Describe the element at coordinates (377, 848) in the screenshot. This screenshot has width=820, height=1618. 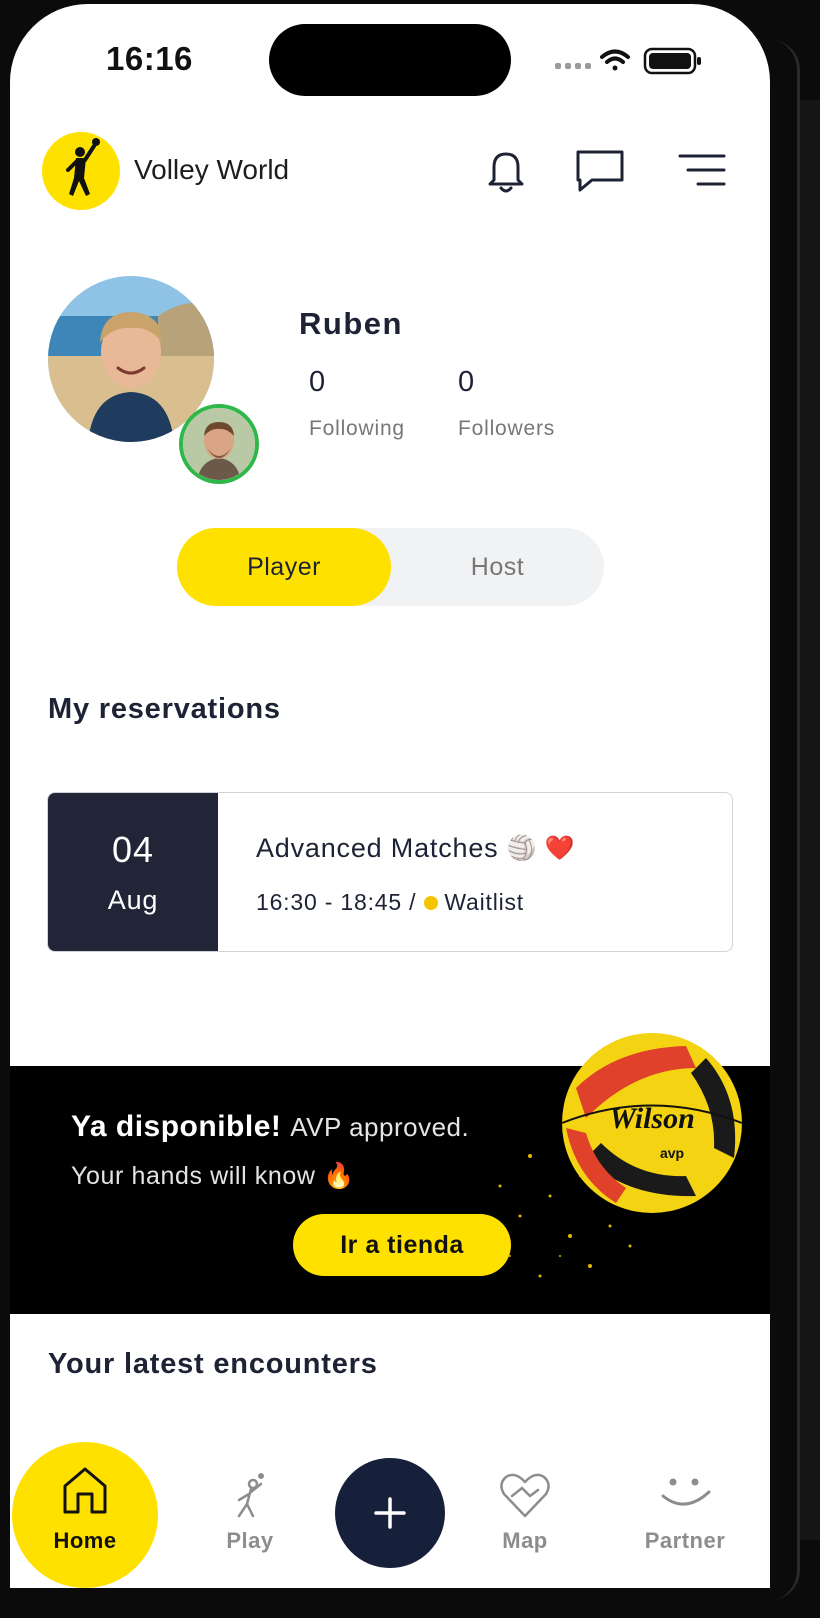
I see `reservation-title: Advanced Matches` at that location.